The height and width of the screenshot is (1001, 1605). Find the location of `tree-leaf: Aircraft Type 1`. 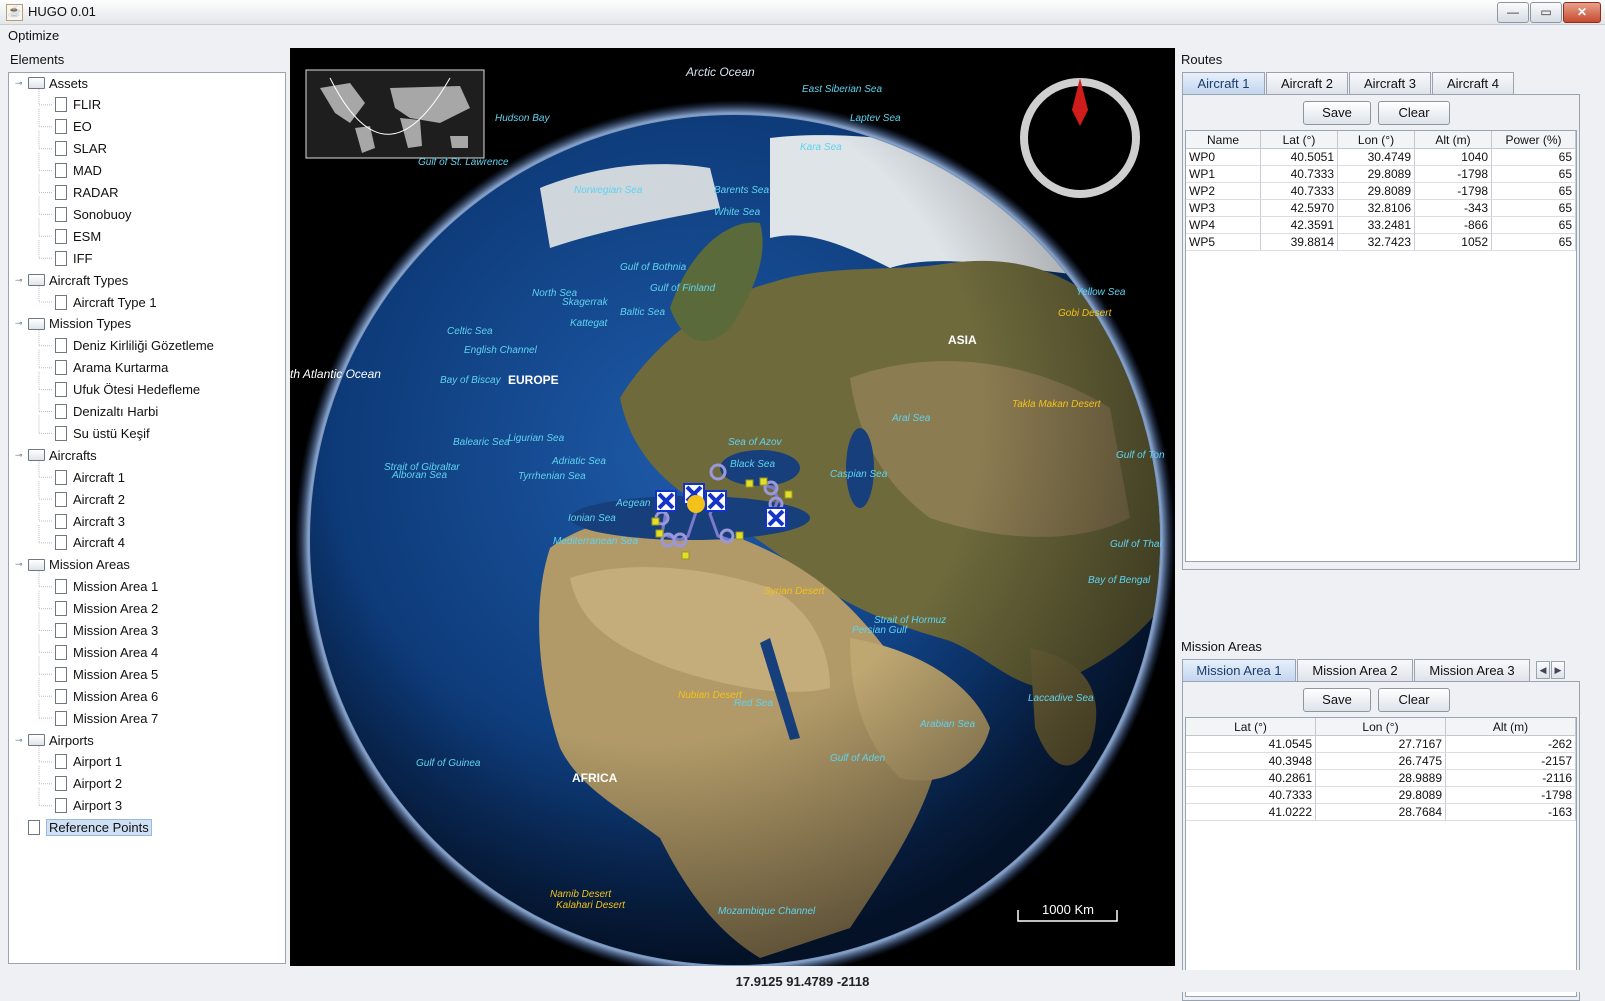

tree-leaf: Aircraft Type 1 is located at coordinates (106, 302).